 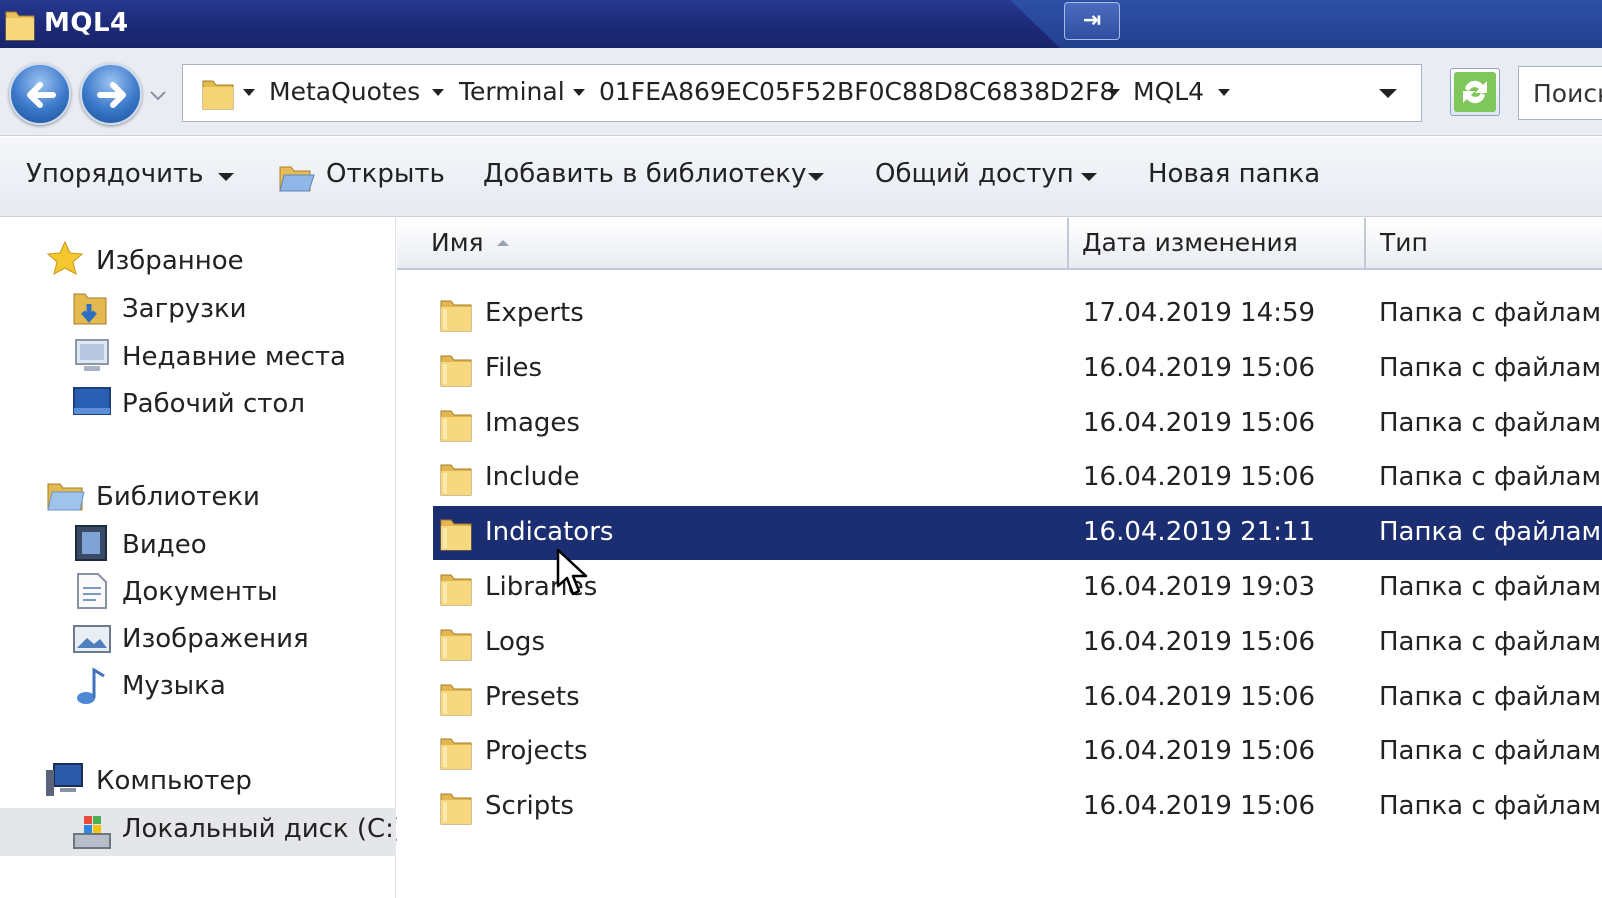 What do you see at coordinates (1234, 174) in the screenshot?
I see `new-folder-button: Новая папка` at bounding box center [1234, 174].